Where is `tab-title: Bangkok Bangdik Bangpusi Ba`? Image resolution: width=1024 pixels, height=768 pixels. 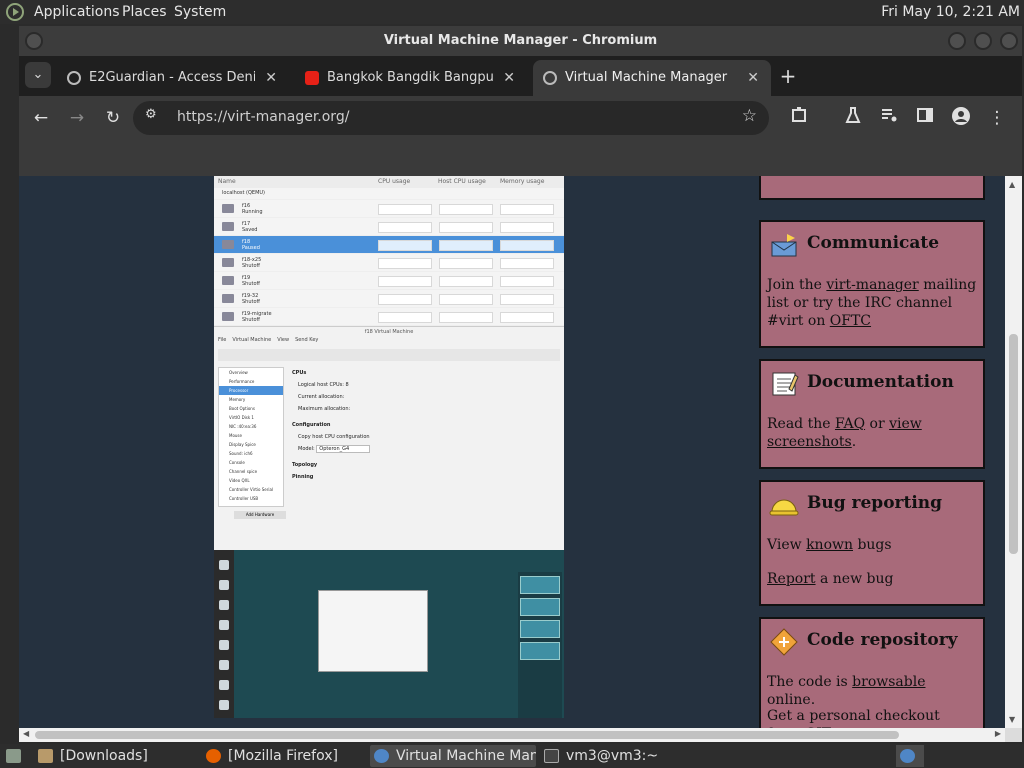
tab-title: Bangkok Bangdik Bangpusi Ba is located at coordinates (410, 77).